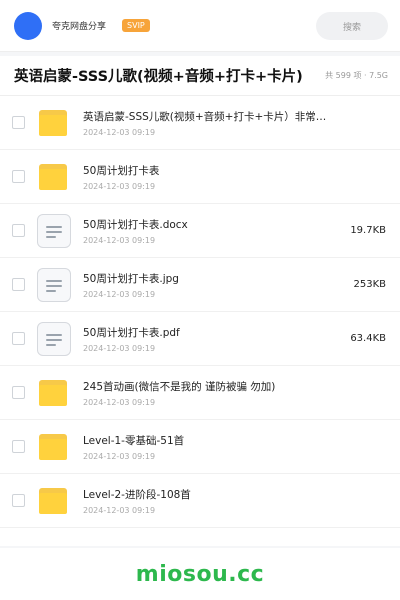  What do you see at coordinates (208, 494) in the screenshot?
I see `file-name: Level-2-进阶段-108首` at bounding box center [208, 494].